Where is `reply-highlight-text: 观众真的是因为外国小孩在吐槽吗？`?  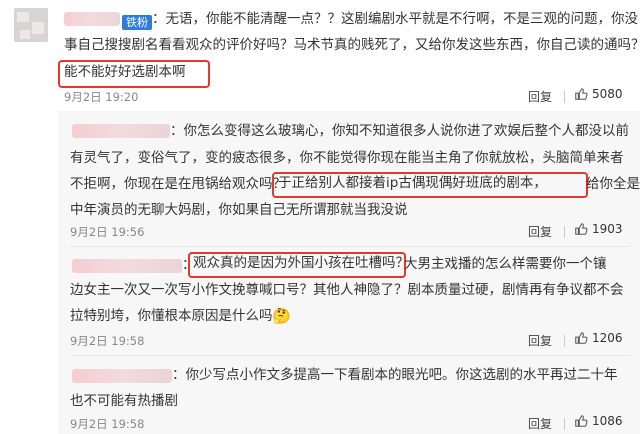 reply-highlight-text: 观众真的是因为外国小孩在吐槽吗？ is located at coordinates (301, 263).